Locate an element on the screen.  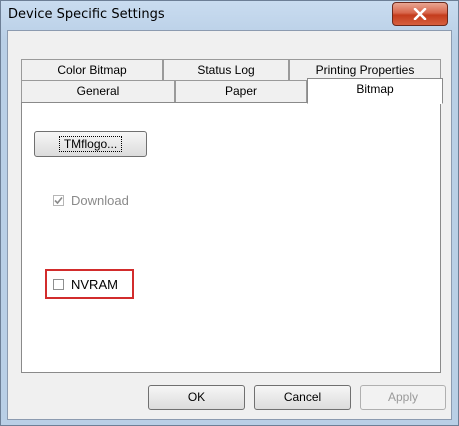
download-checkbox: Download is located at coordinates (91, 200).